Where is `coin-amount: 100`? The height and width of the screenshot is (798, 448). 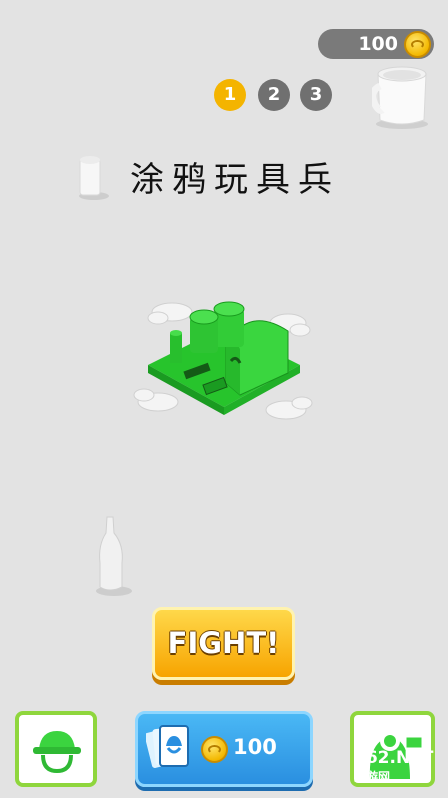 coin-amount: 100 is located at coordinates (378, 44).